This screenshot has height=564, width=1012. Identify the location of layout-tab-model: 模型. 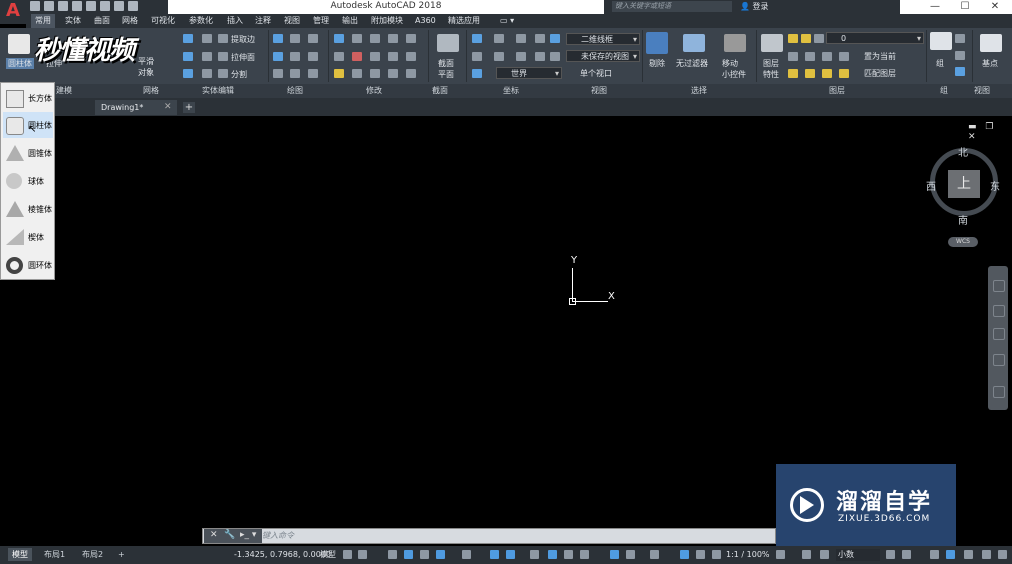
(20, 554).